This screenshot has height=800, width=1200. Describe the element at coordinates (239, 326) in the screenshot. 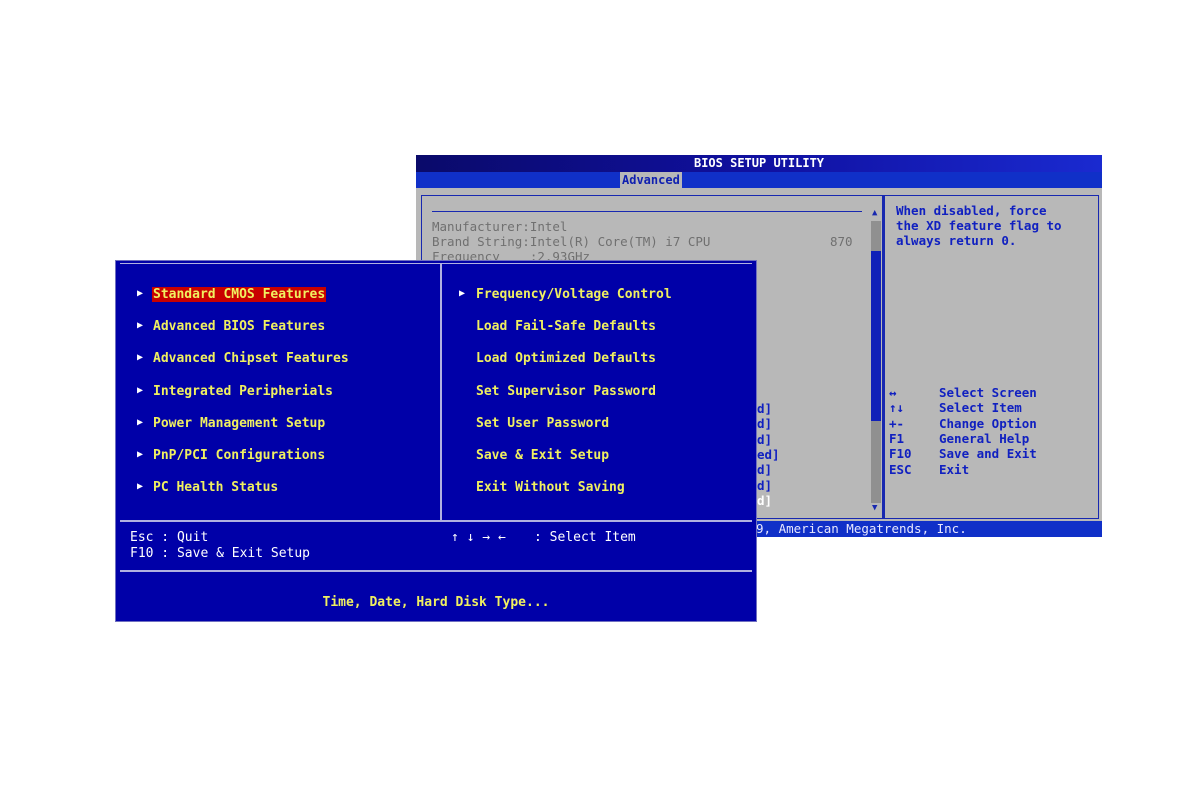

I see `menu-item: Advanced BIOS Features` at that location.